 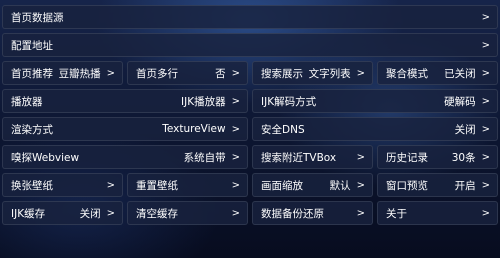 I want to click on setting-label: 画面缩放, so click(x=282, y=185).